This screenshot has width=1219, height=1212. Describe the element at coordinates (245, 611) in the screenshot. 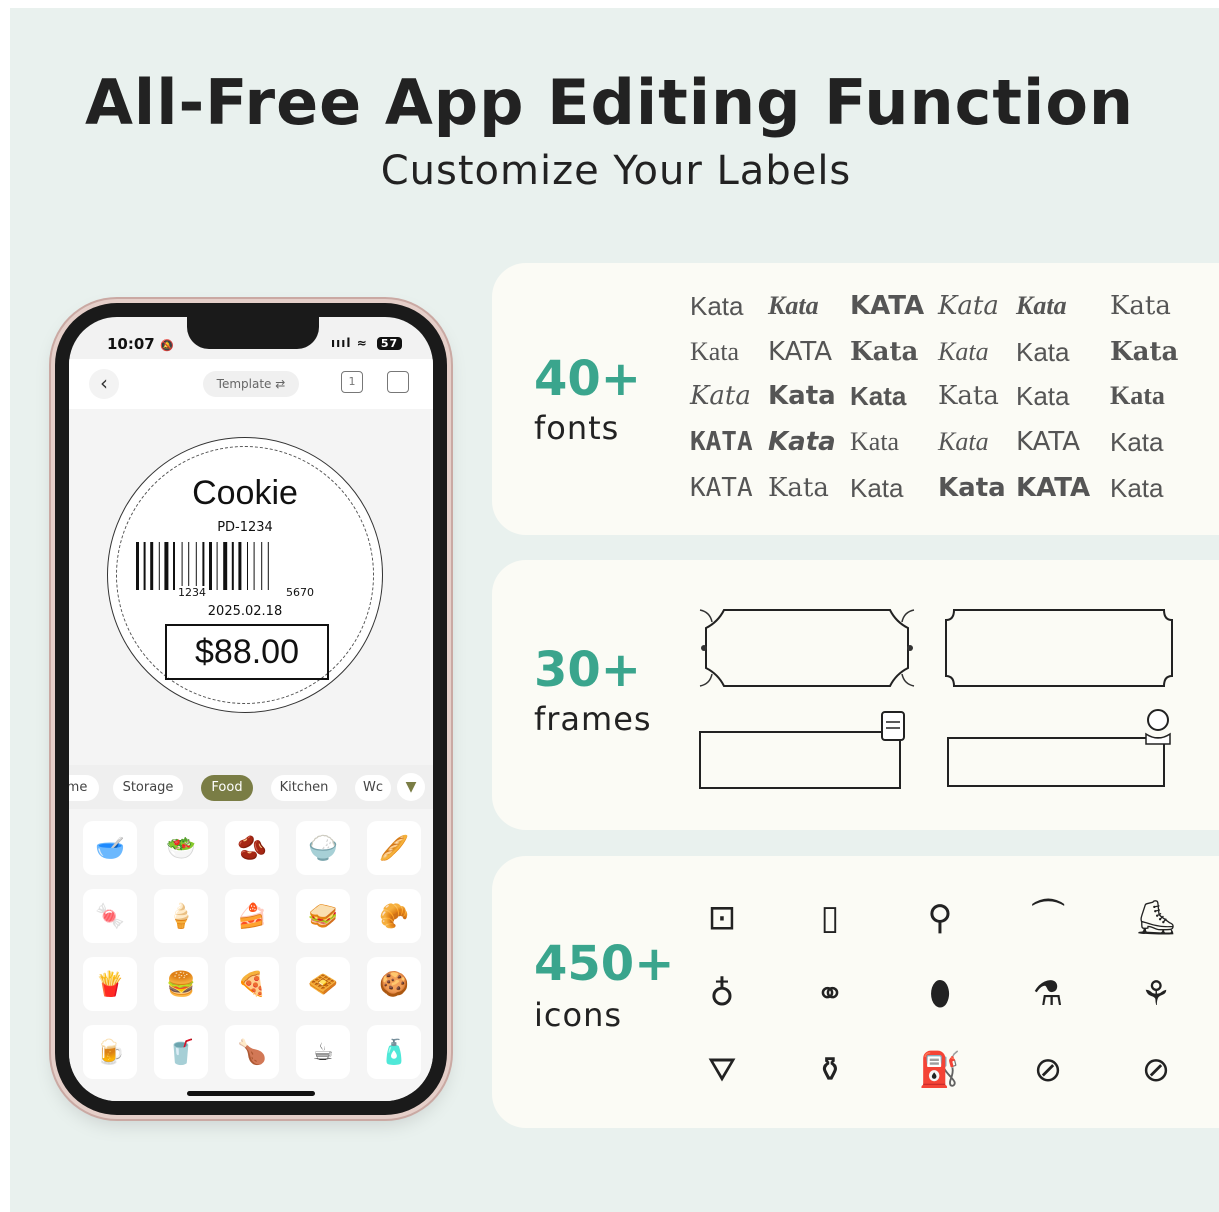

I see `label-date: 2025.02.18` at that location.